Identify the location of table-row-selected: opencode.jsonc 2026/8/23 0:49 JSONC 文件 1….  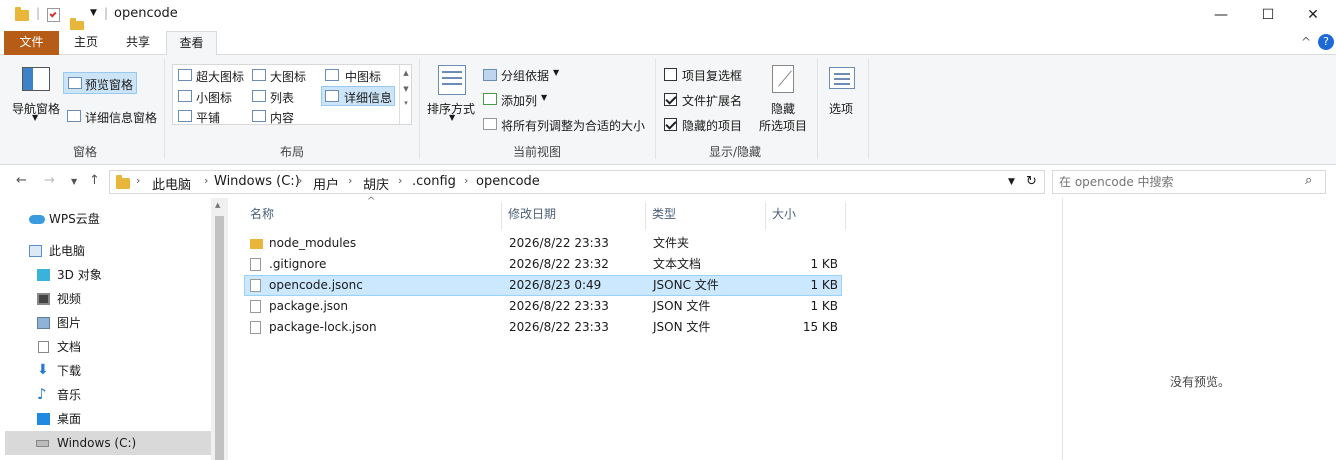
(543, 285).